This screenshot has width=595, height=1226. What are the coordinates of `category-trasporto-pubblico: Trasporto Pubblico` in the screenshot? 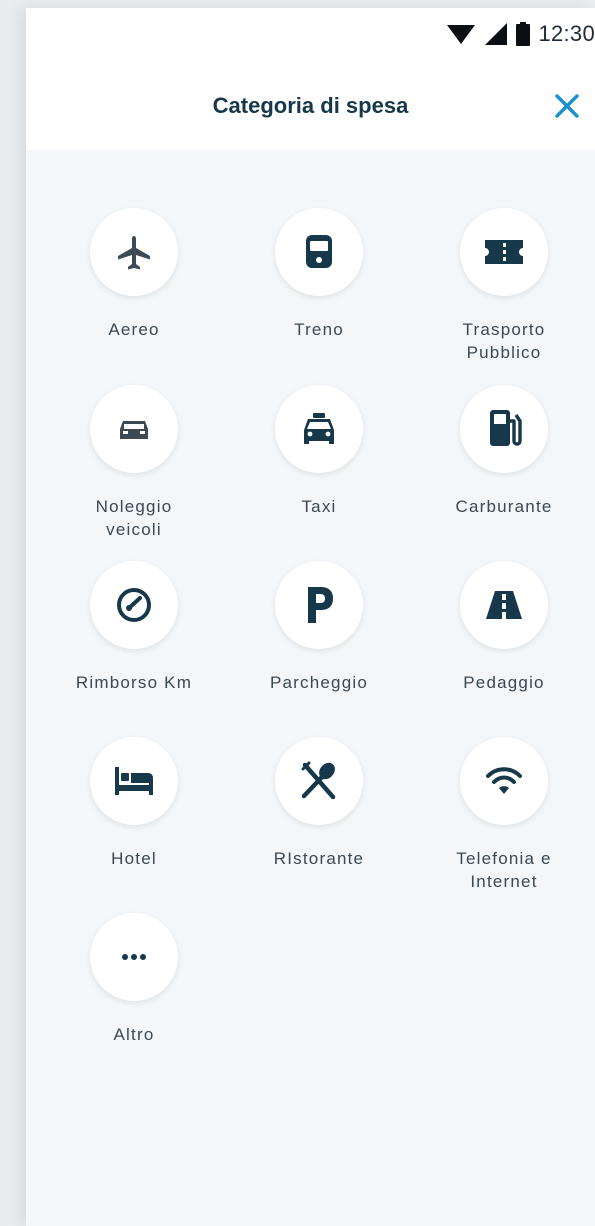 It's located at (504, 286).